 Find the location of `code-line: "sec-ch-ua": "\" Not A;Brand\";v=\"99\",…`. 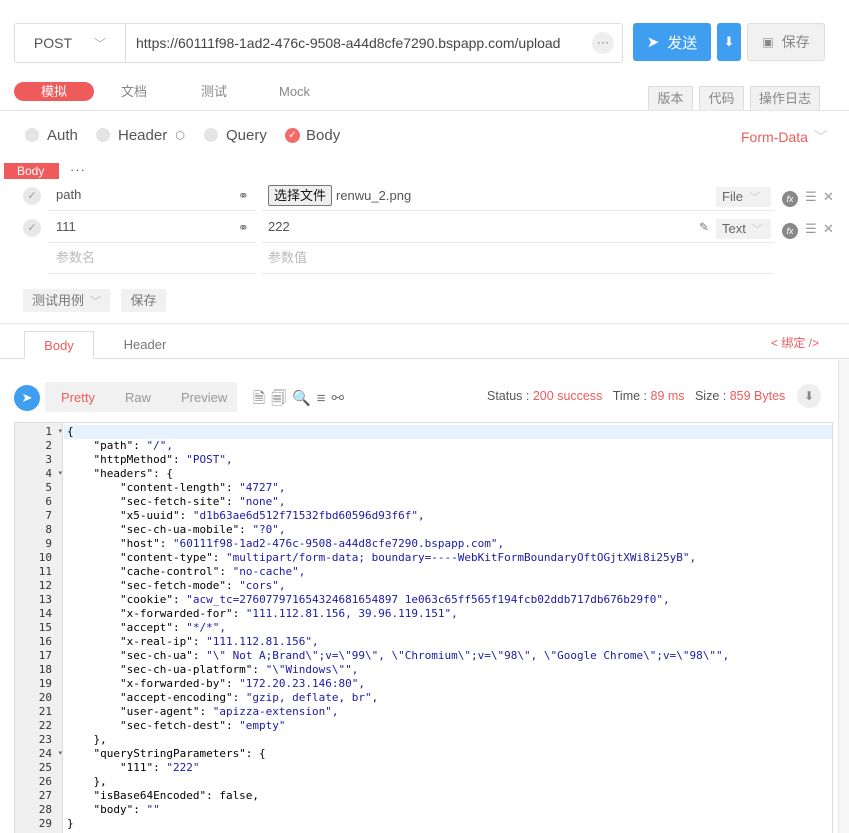

code-line: "sec-ch-ua": "\" Not A;Brand\";v=\"99\",… is located at coordinates (398, 655).